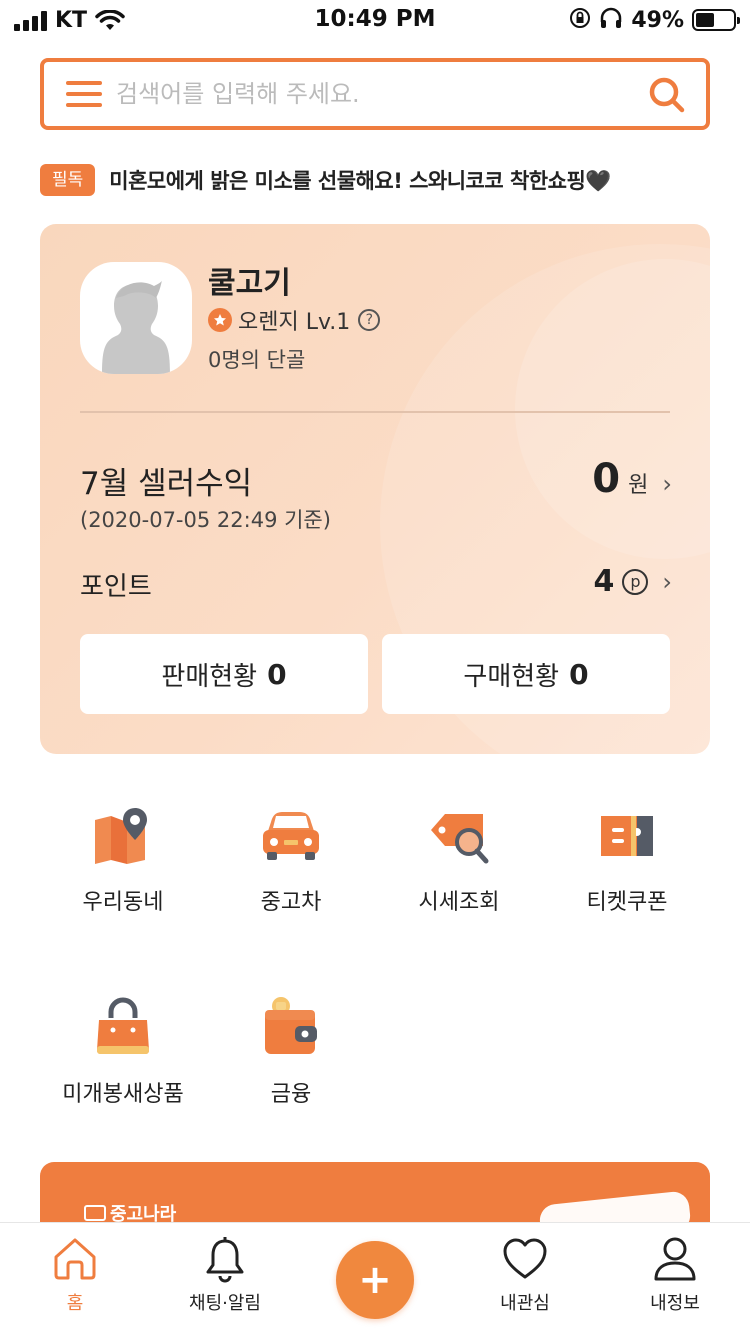 This screenshot has width=750, height=1334. I want to click on search-bar, so click(375, 94).